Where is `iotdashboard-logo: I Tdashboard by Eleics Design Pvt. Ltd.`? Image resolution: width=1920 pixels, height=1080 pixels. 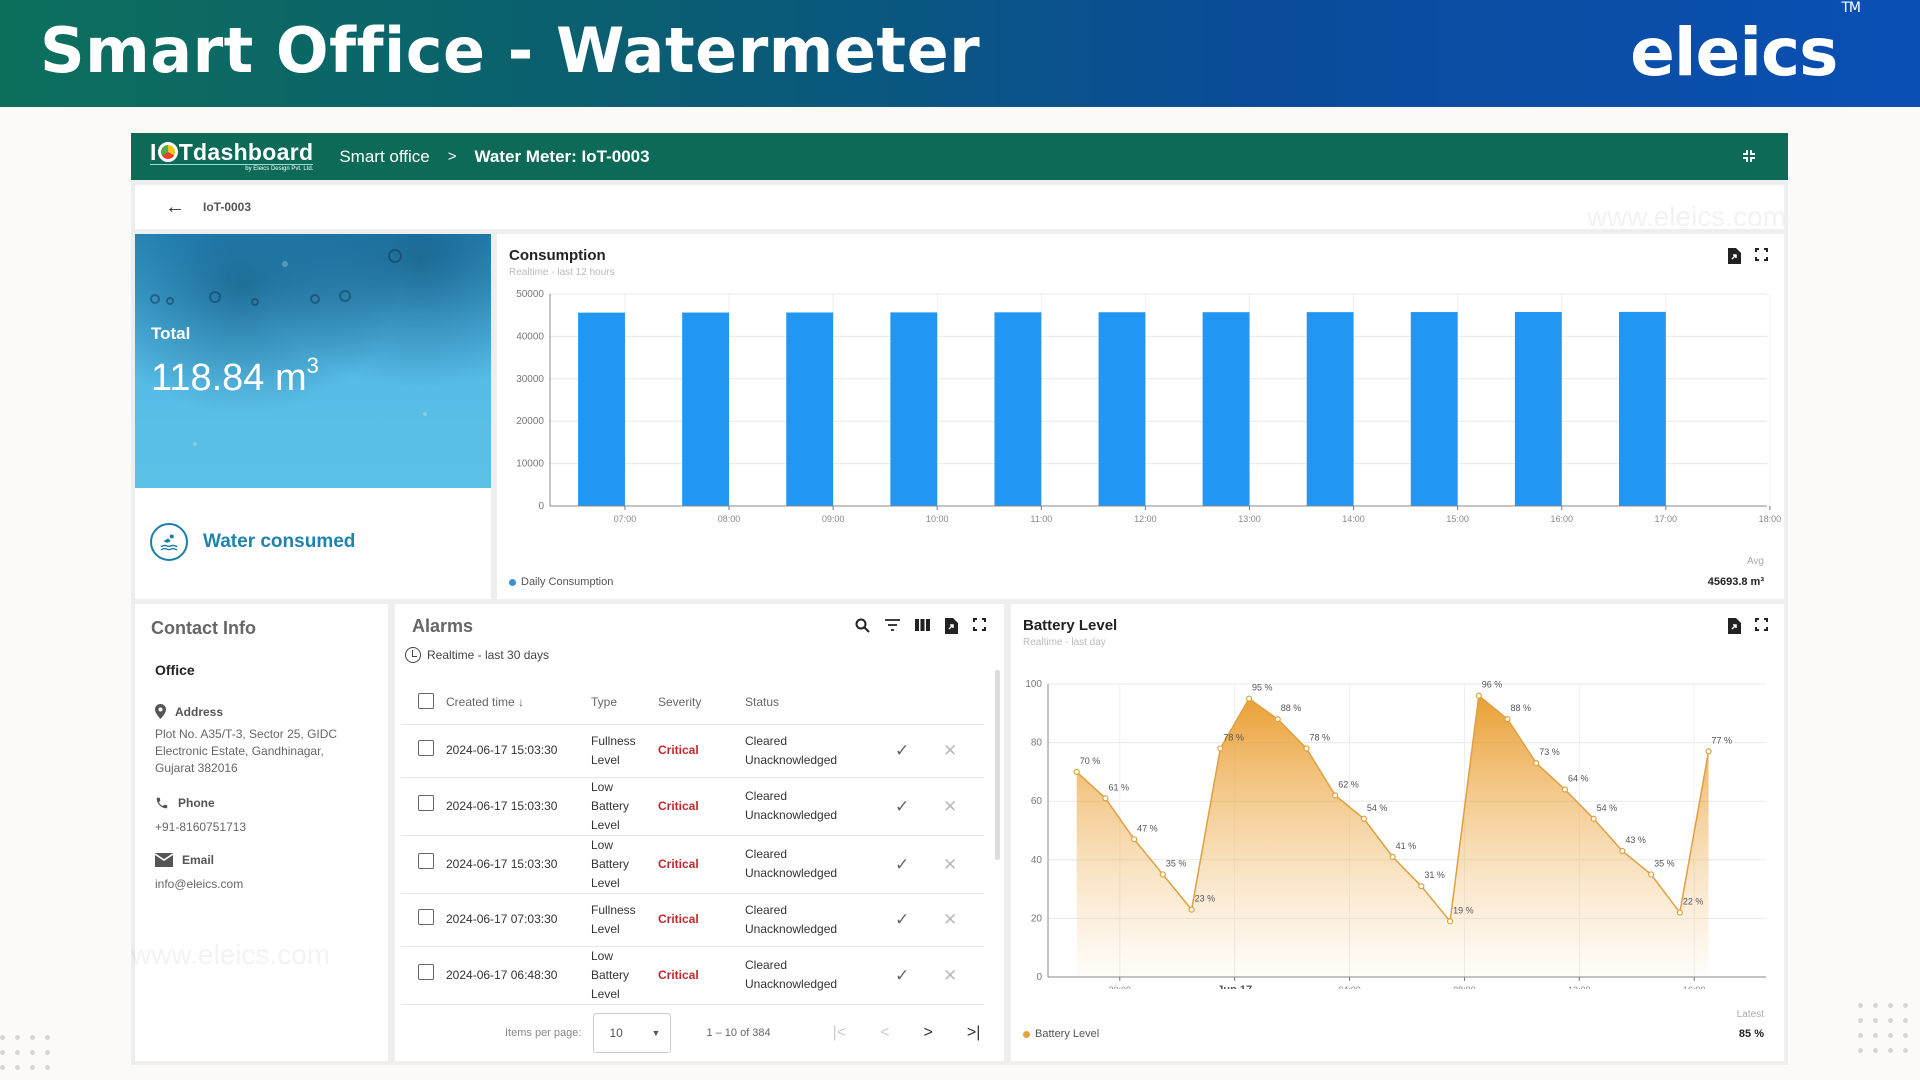 iotdashboard-logo: I Tdashboard by Eleics Design Pvt. Ltd. is located at coordinates (232, 156).